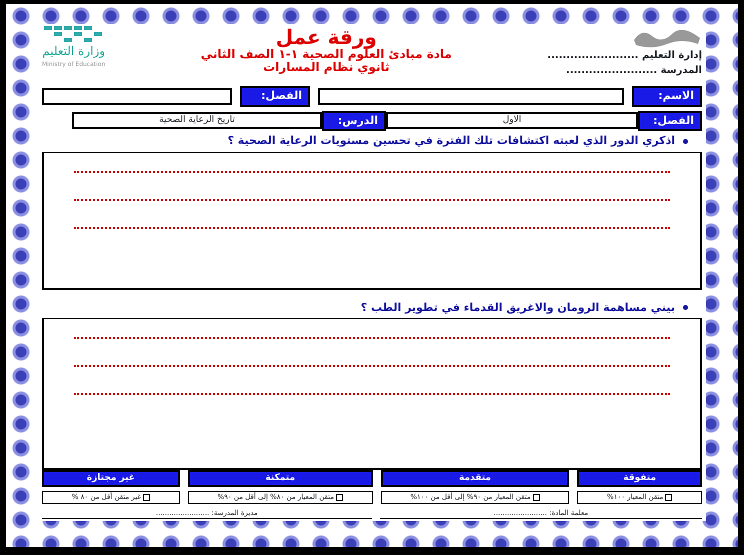 This screenshot has height=555, width=744. Describe the element at coordinates (512, 121) in the screenshot. I see `term-value: الاول` at that location.